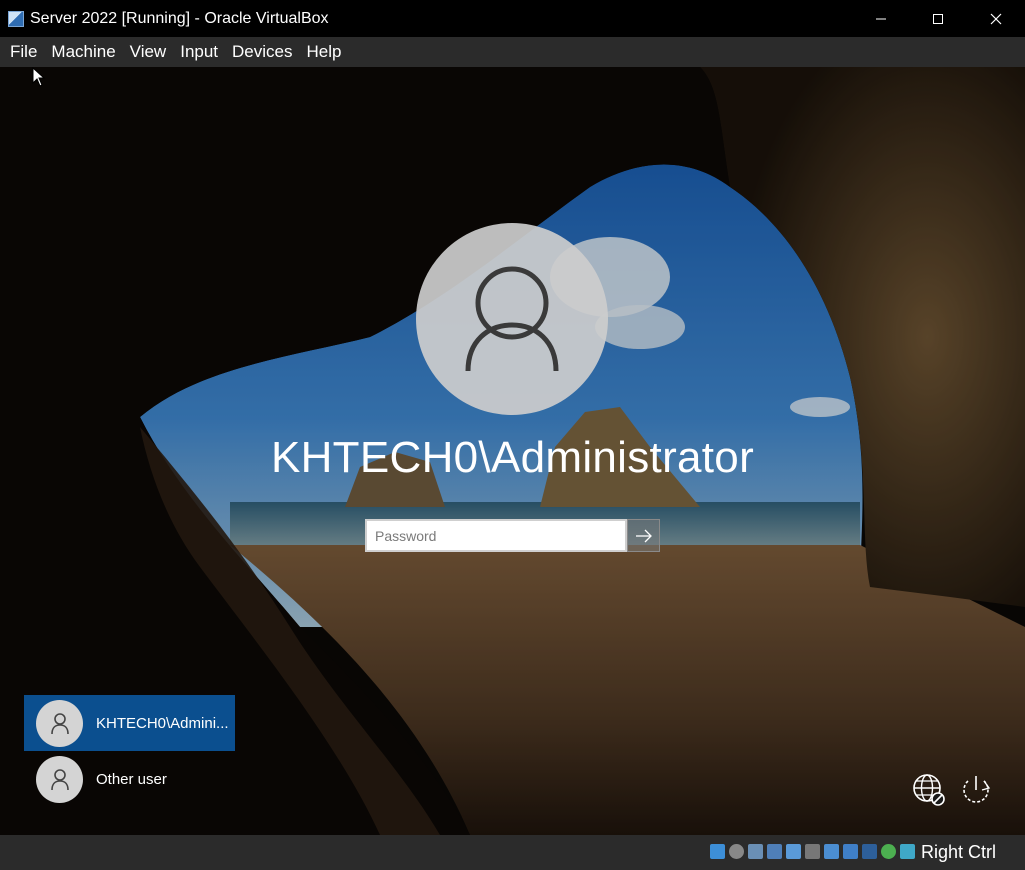 This screenshot has width=1025, height=870. I want to click on user-tile-other-user: Other user, so click(129, 779).